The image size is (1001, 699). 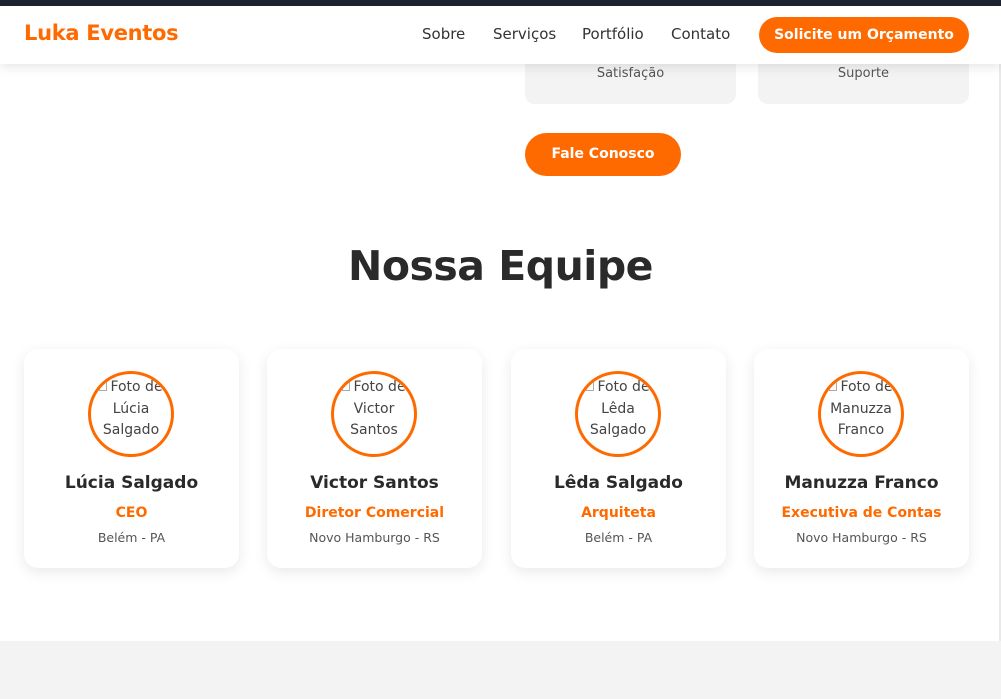 I want to click on member-role: CEO, so click(x=131, y=513).